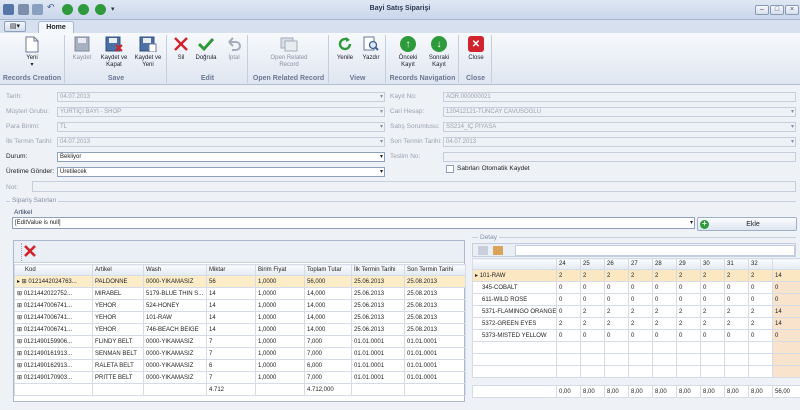 The image size is (800, 410). What do you see at coordinates (792, 10) in the screenshot?
I see `close-window-button: ×` at bounding box center [792, 10].